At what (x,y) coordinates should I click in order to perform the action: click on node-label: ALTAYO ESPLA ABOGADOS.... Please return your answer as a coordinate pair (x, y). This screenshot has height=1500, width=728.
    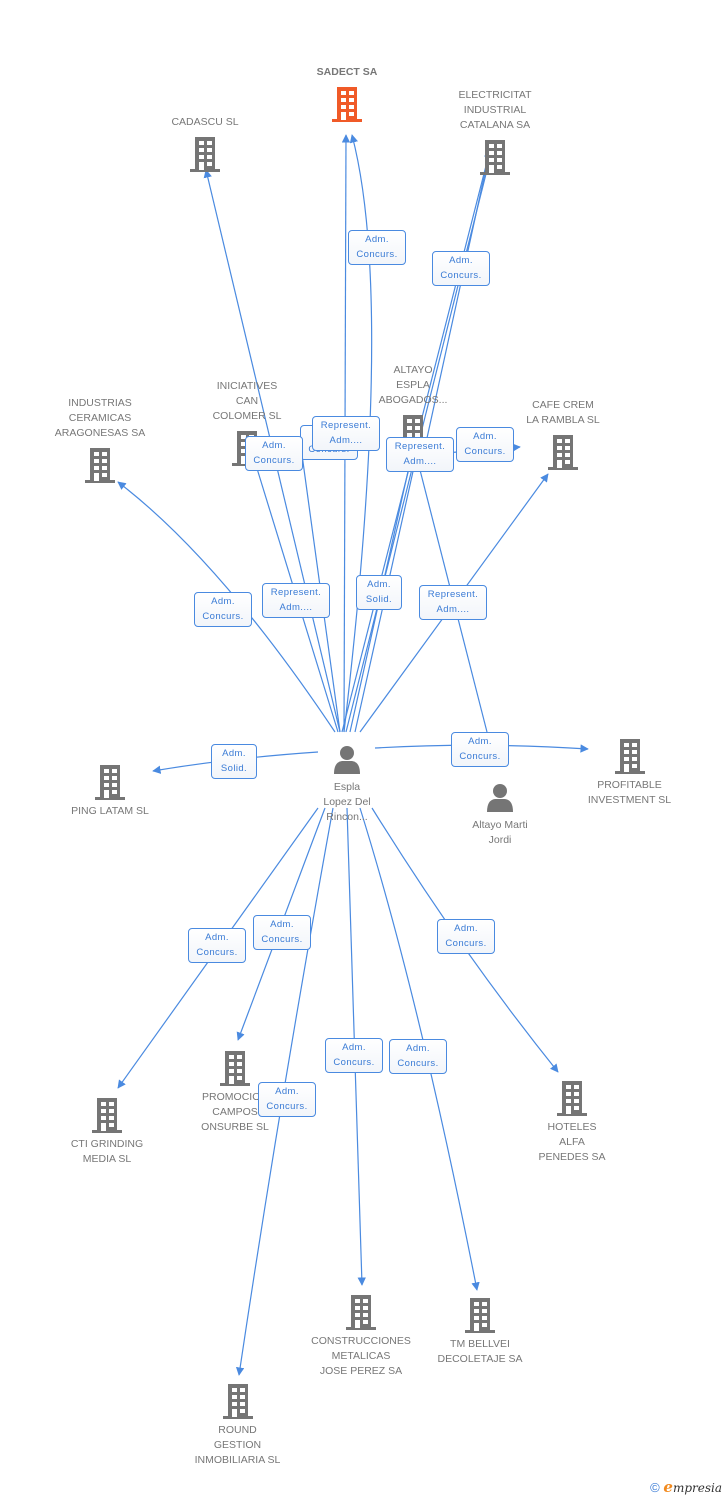
    Looking at the image, I should click on (413, 385).